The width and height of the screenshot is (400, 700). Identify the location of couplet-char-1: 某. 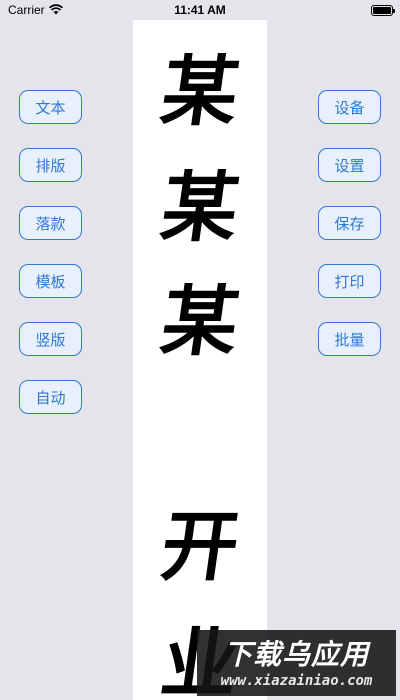
(200, 91).